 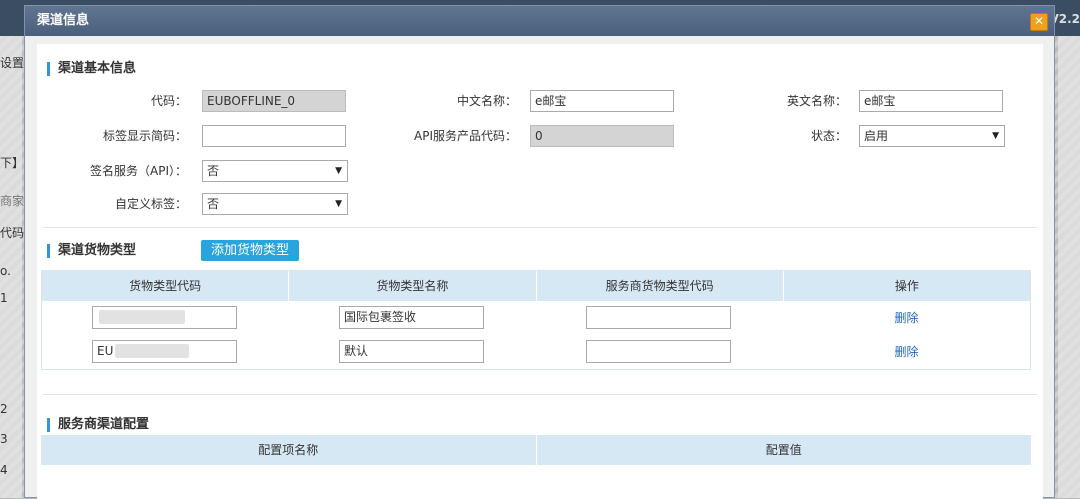 I want to click on cargo-name-field: 默认, so click(x=411, y=351).